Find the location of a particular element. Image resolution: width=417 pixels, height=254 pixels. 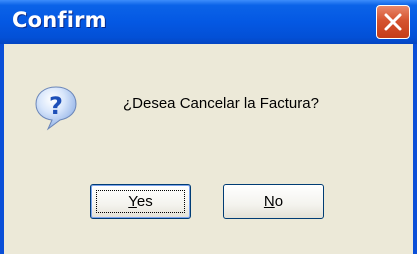

dialog-title: Confirm is located at coordinates (59, 20).